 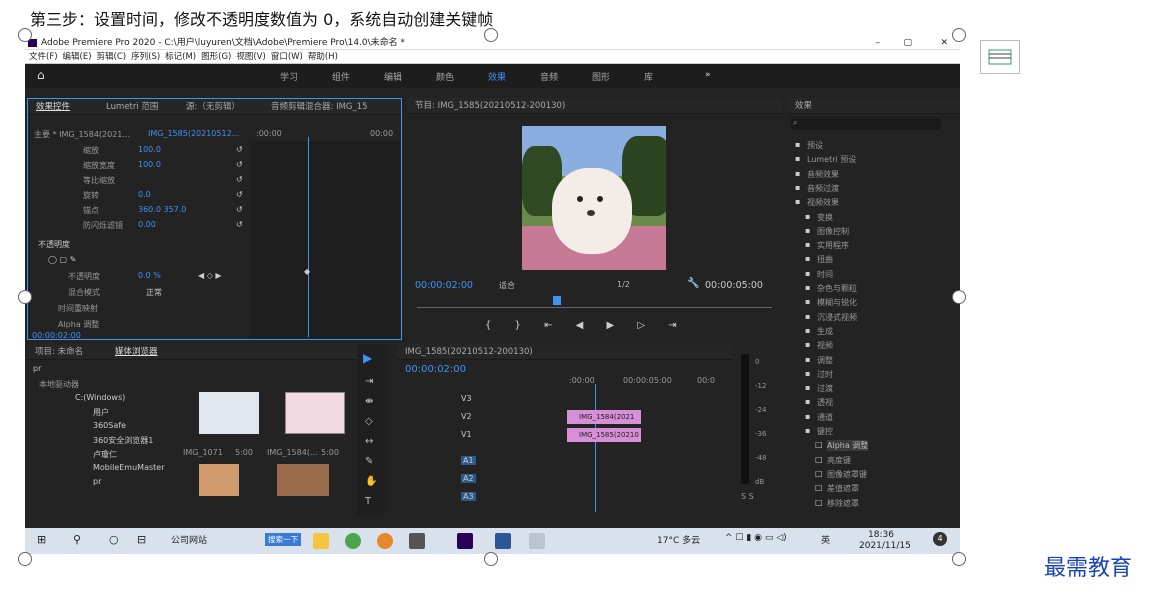 What do you see at coordinates (219, 480) in the screenshot?
I see `thumb-3-image` at bounding box center [219, 480].